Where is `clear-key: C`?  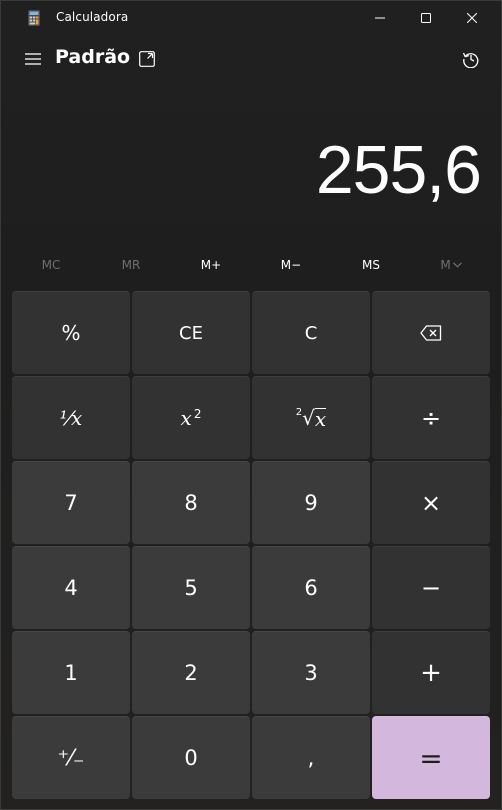 clear-key: C is located at coordinates (311, 332).